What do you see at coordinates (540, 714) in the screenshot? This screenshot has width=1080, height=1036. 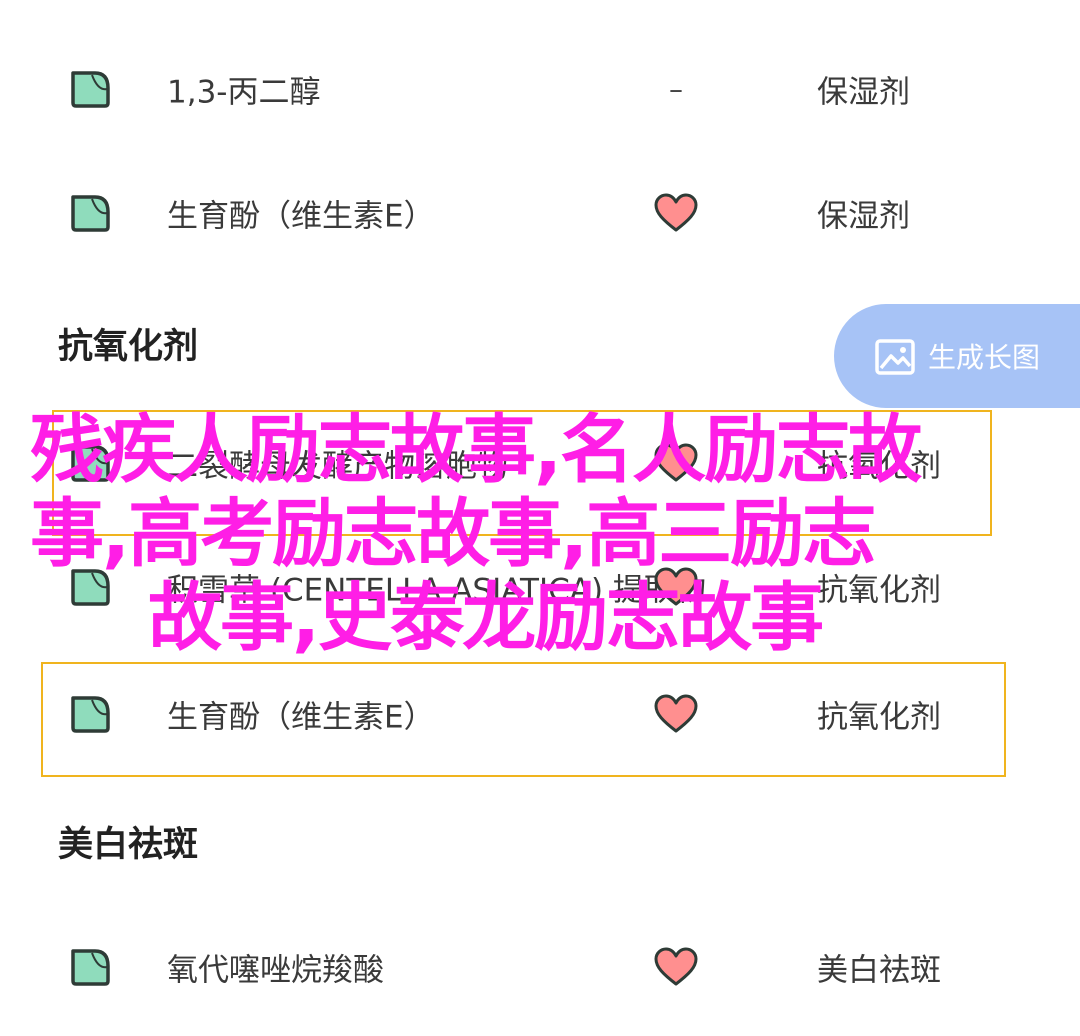 I see `ingredient-row: 生育酚（维生素E） 抗氧化剂` at bounding box center [540, 714].